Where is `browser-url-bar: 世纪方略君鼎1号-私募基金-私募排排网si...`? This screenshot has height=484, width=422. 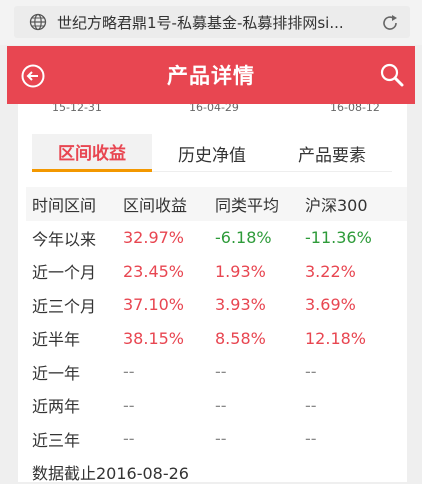 browser-url-bar: 世纪方略君鼎1号-私募基金-私募排排网si... is located at coordinates (211, 22).